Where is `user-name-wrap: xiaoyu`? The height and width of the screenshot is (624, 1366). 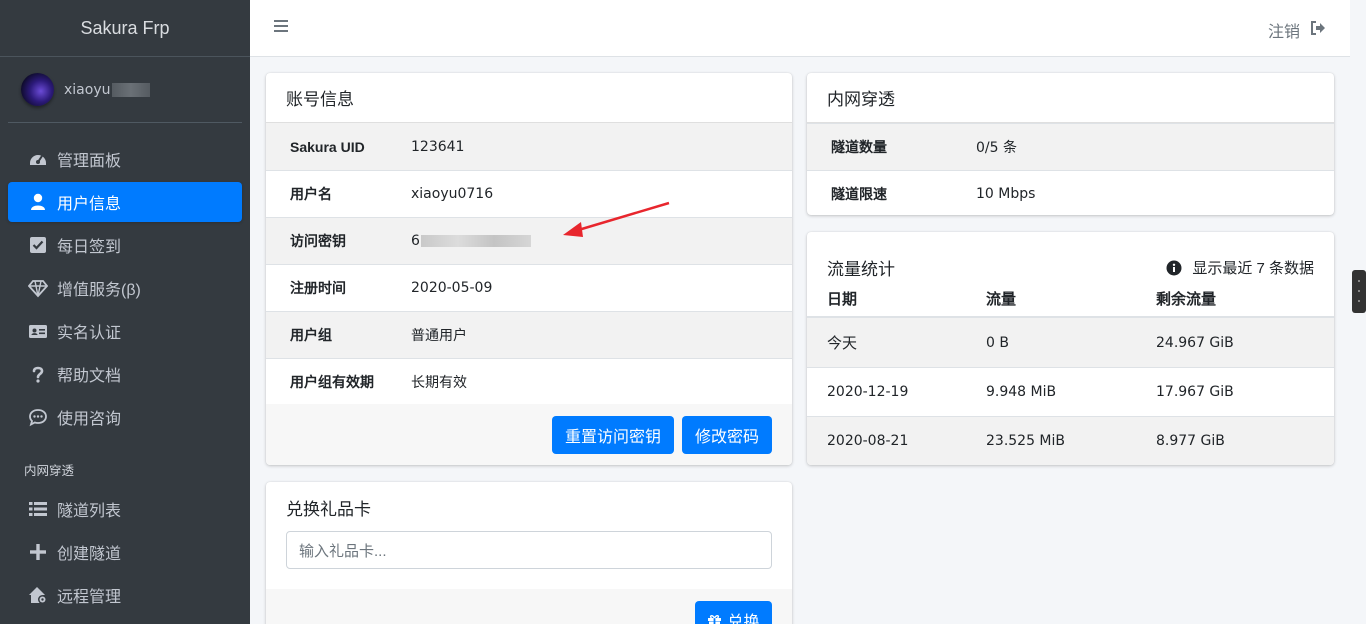
user-name-wrap: xiaoyu is located at coordinates (107, 90).